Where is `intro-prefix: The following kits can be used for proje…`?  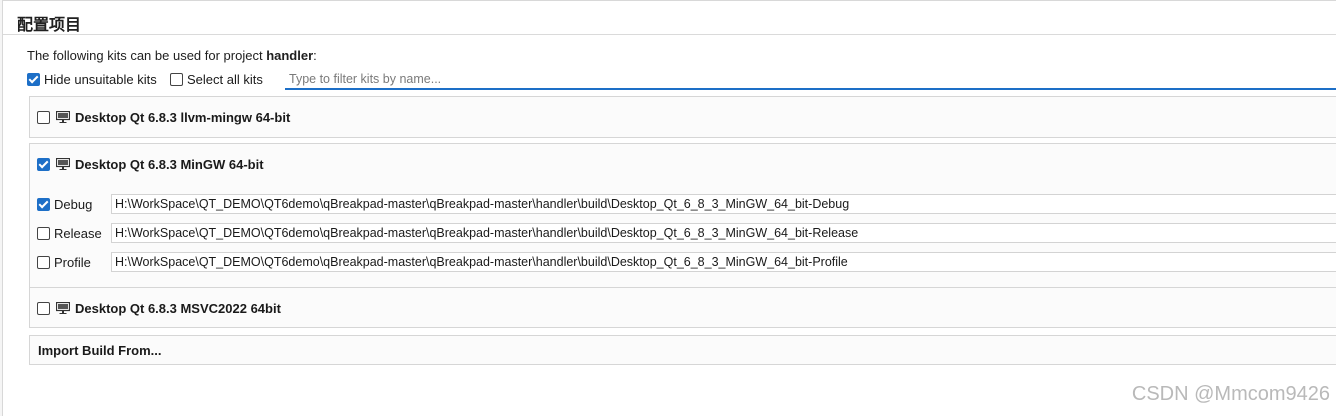
intro-prefix: The following kits can be used for proje… is located at coordinates (147, 55).